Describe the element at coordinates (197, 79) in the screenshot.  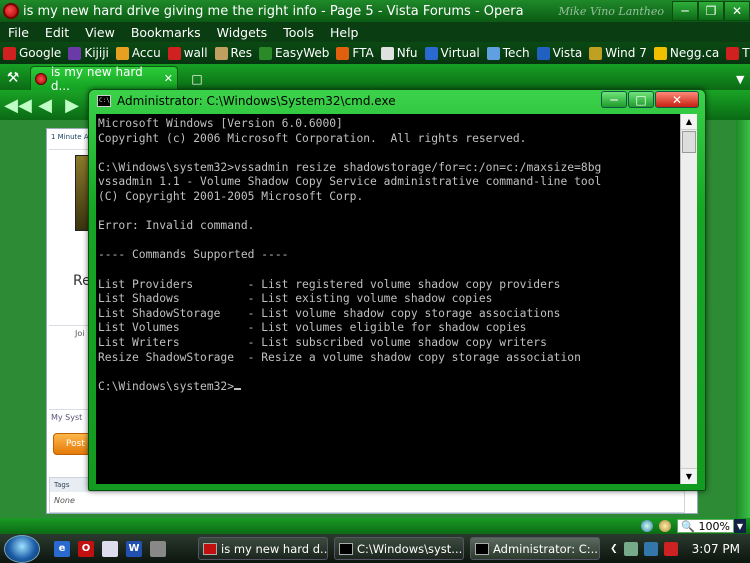
I see `new-tab-icon: □` at that location.